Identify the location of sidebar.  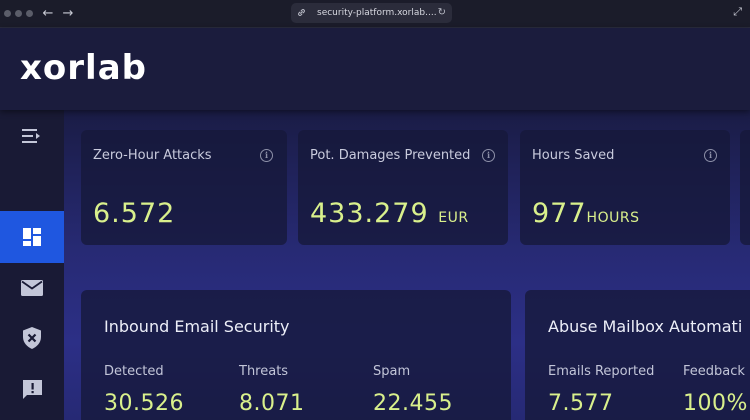
(32, 265).